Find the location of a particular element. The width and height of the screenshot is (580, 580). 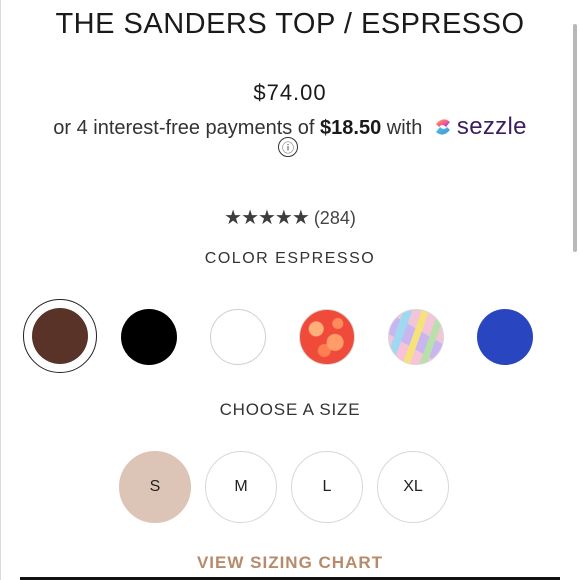

product-title: THE SANDERS TOP / ESPRESSO is located at coordinates (290, 24).